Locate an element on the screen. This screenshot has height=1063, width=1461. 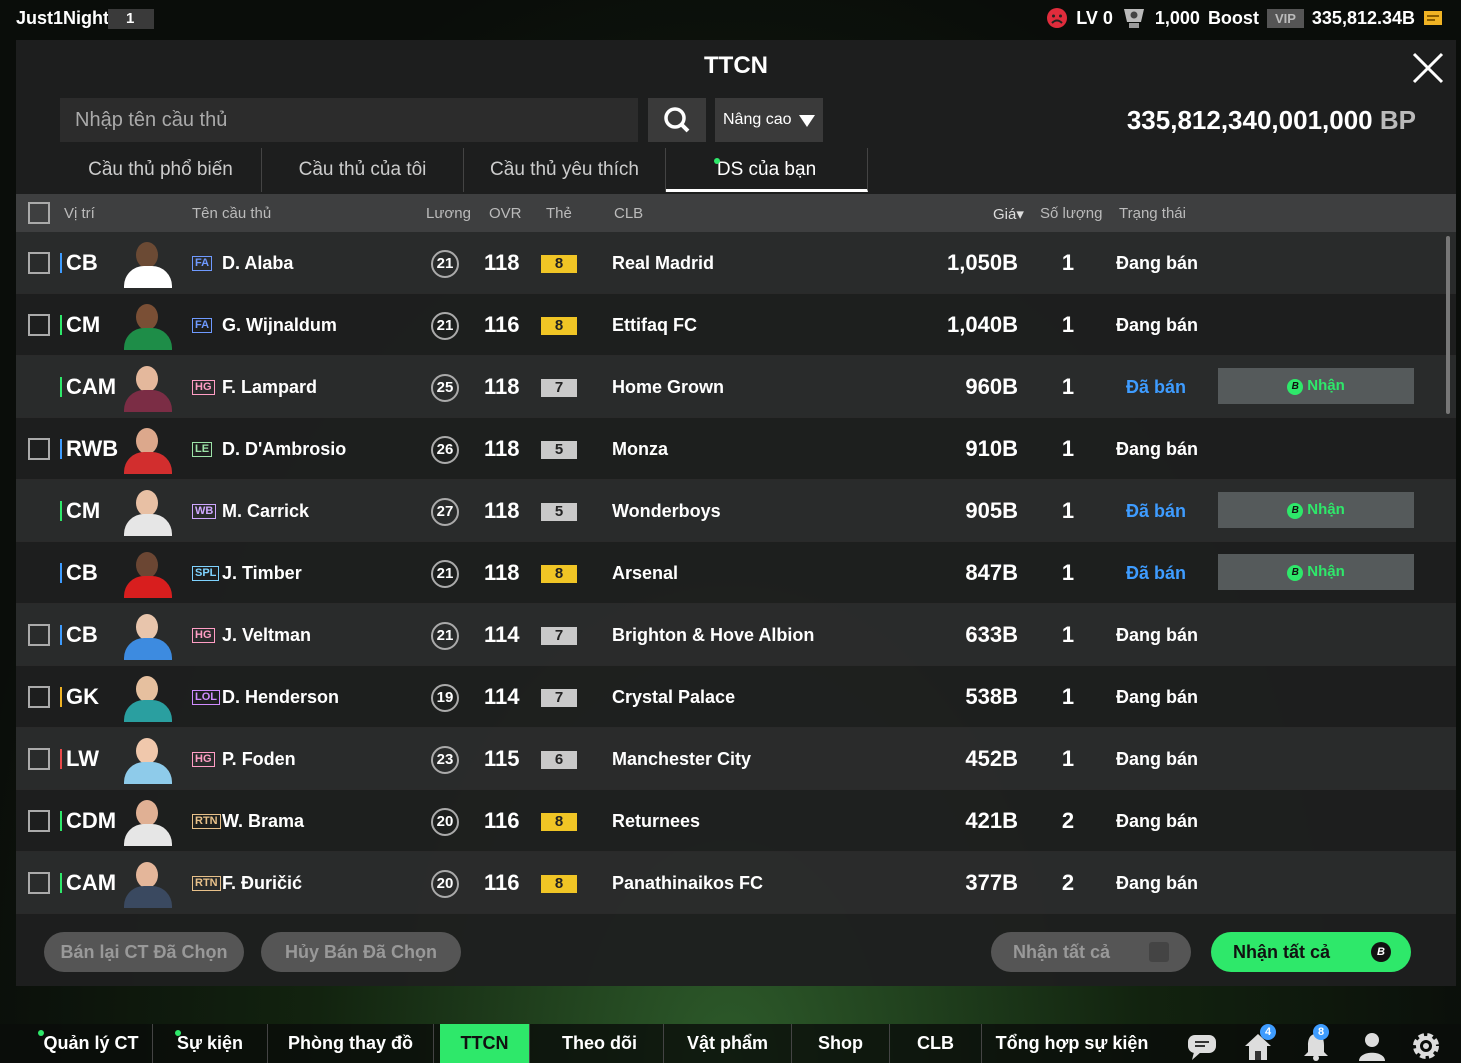
header-grade: Thẻ is located at coordinates (559, 213).